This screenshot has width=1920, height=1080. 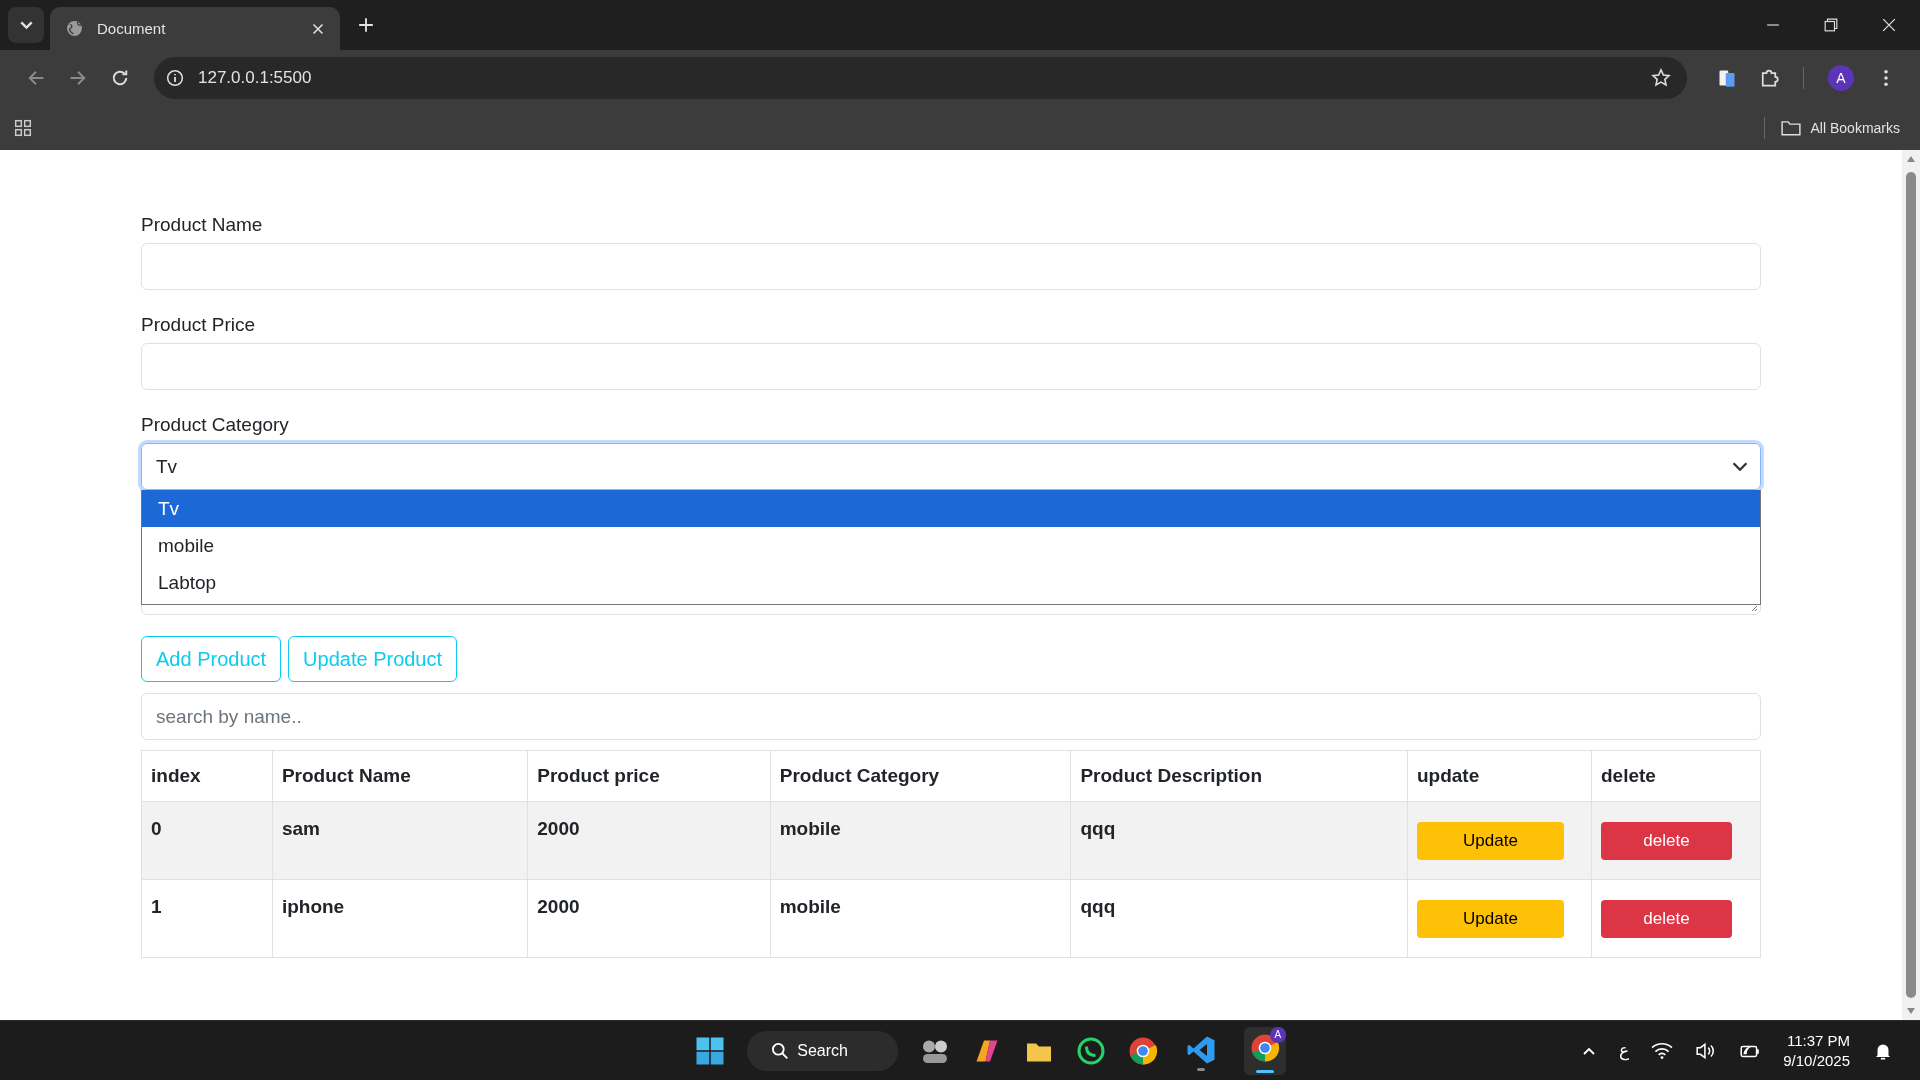 What do you see at coordinates (1499, 776) in the screenshot?
I see `column-header: update` at bounding box center [1499, 776].